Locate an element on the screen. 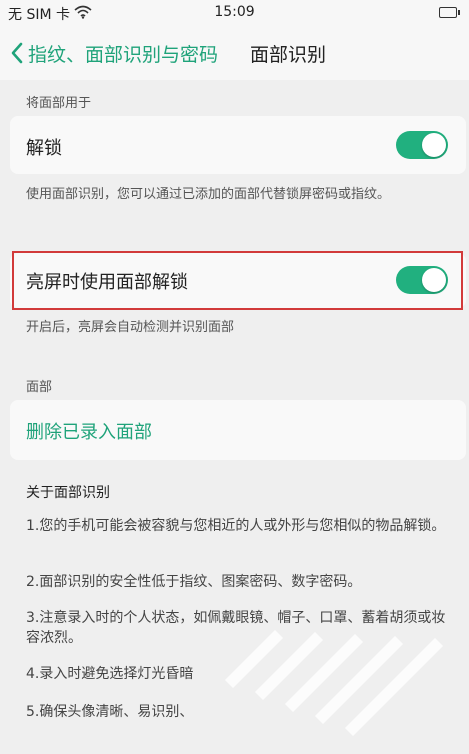  header: 指纹、面部识别与密码 面部识别 is located at coordinates (234, 53).